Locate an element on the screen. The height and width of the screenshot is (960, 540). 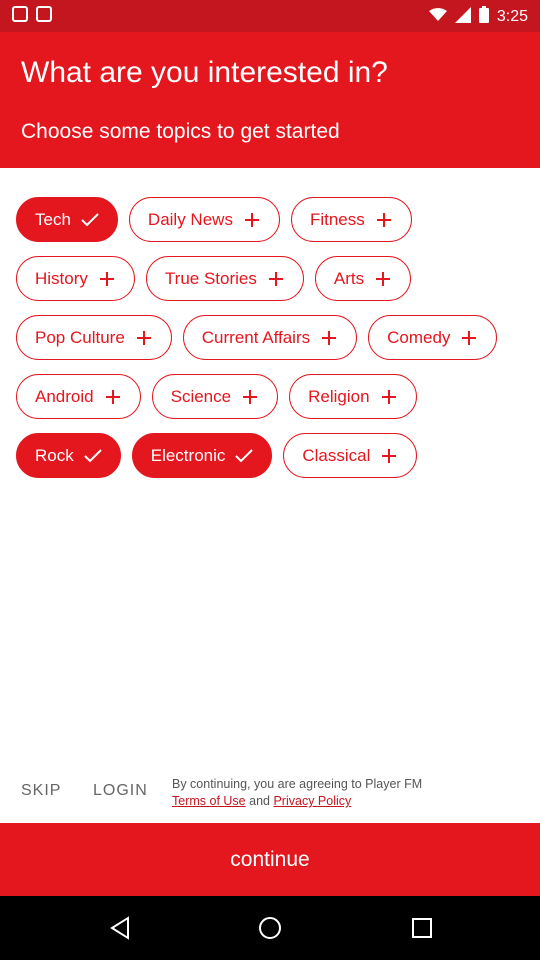
signal-icon is located at coordinates (462, 17).